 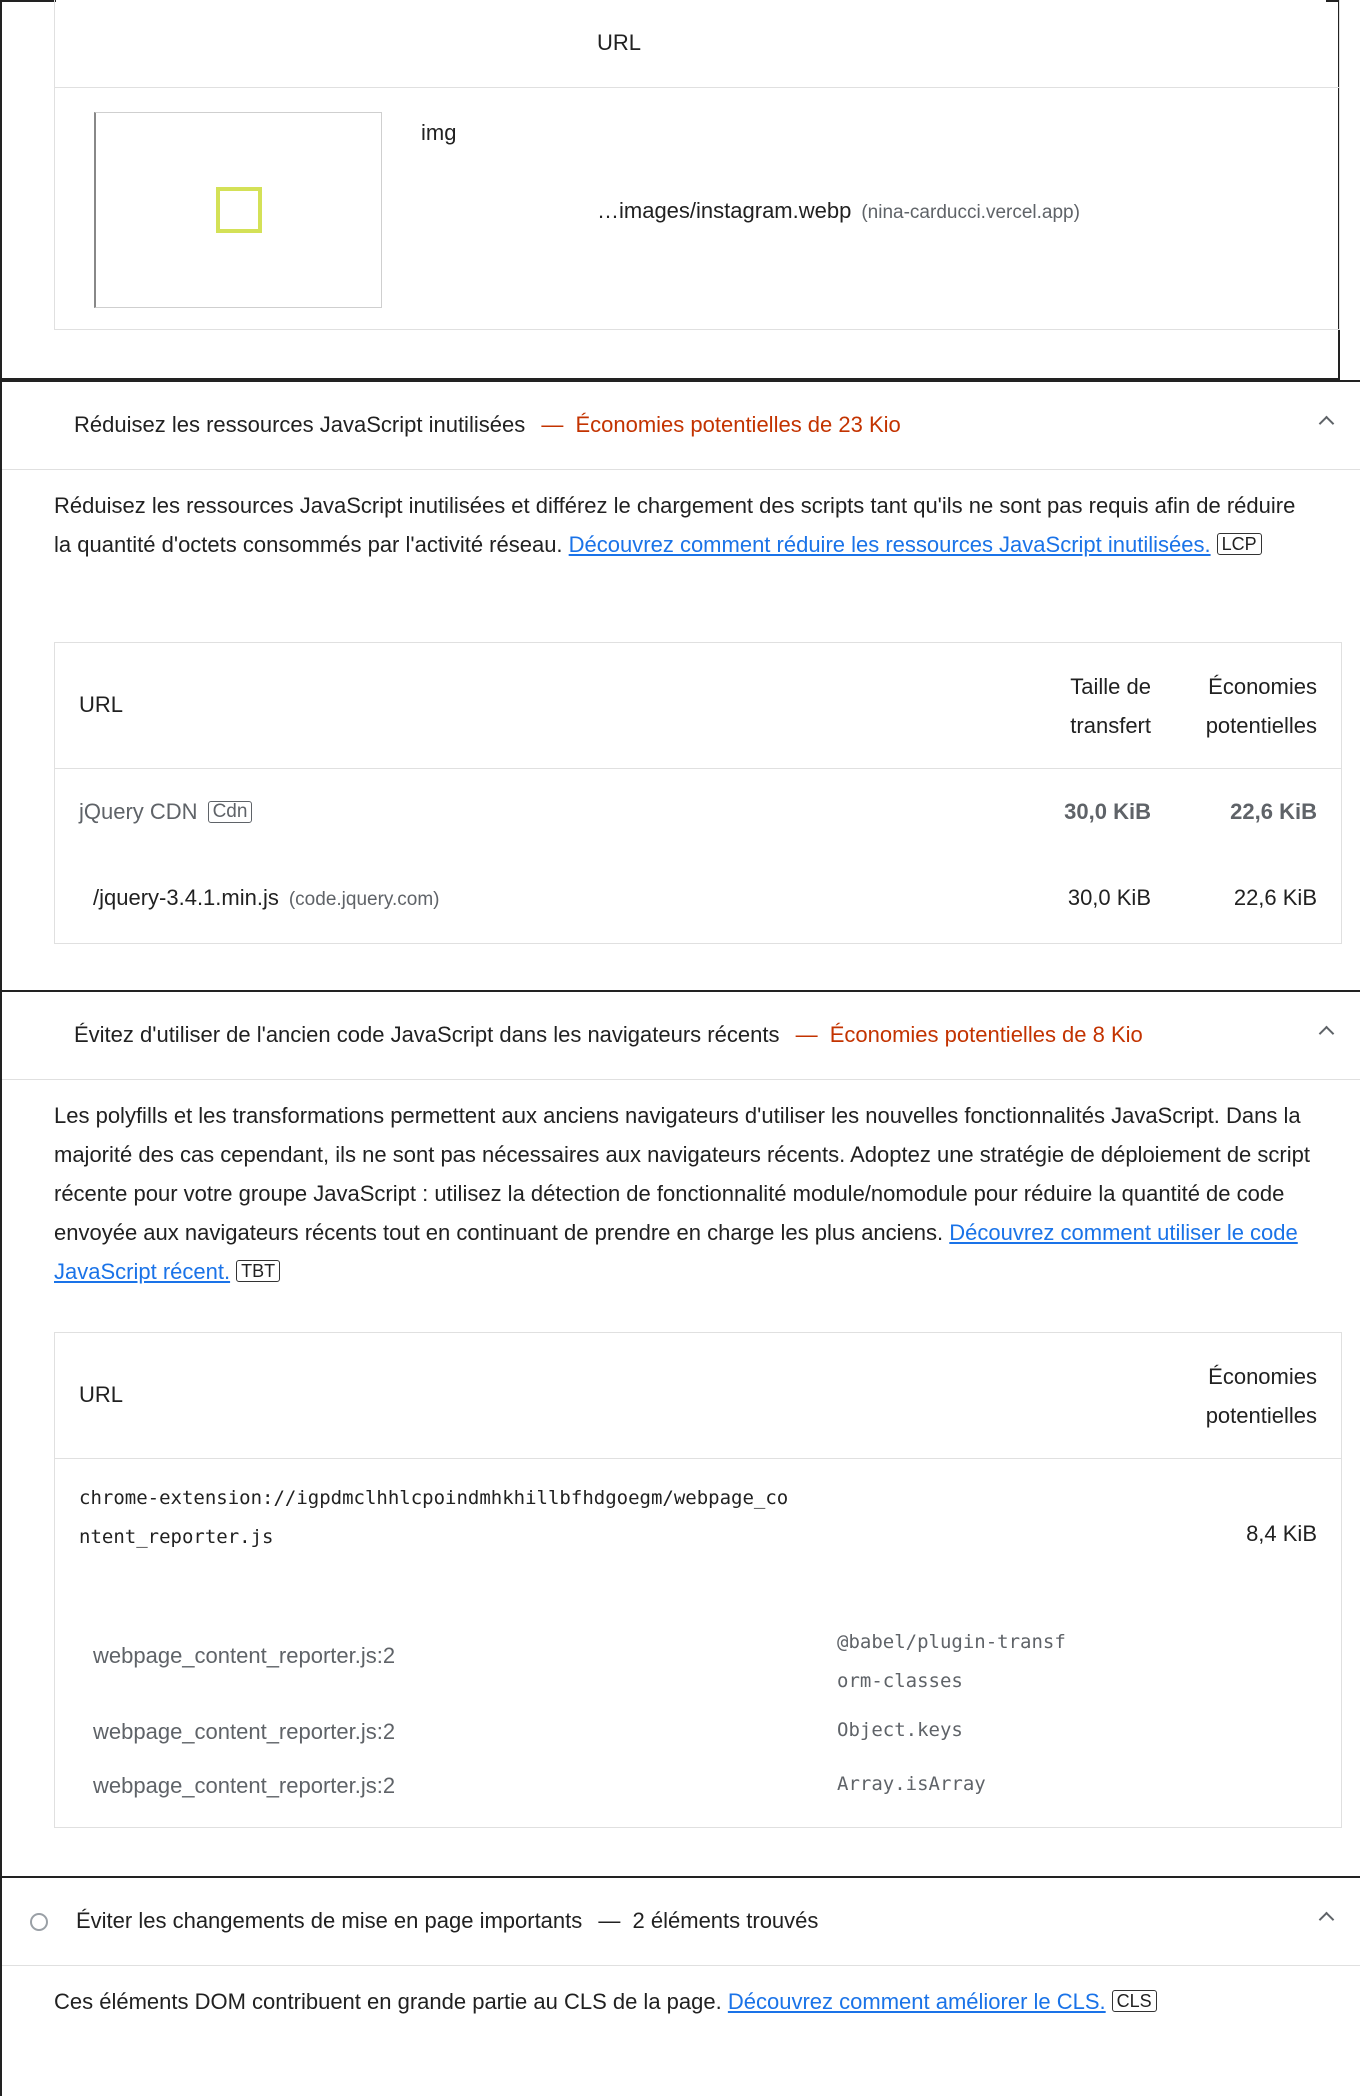 I want to click on table-row-group: jQuery CDN Cdn 30,0 KiB 22,6 KiB, so click(x=698, y=812).